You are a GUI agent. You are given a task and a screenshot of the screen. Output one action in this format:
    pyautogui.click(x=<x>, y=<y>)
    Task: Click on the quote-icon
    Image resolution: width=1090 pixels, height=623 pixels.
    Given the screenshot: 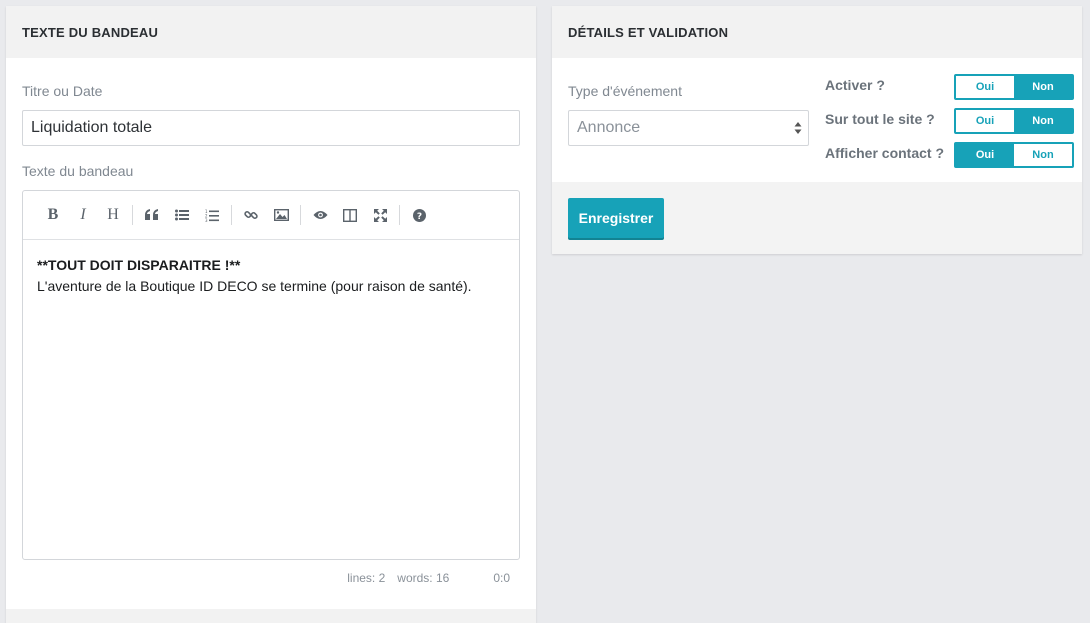 What is the action you would take?
    pyautogui.click(x=152, y=215)
    